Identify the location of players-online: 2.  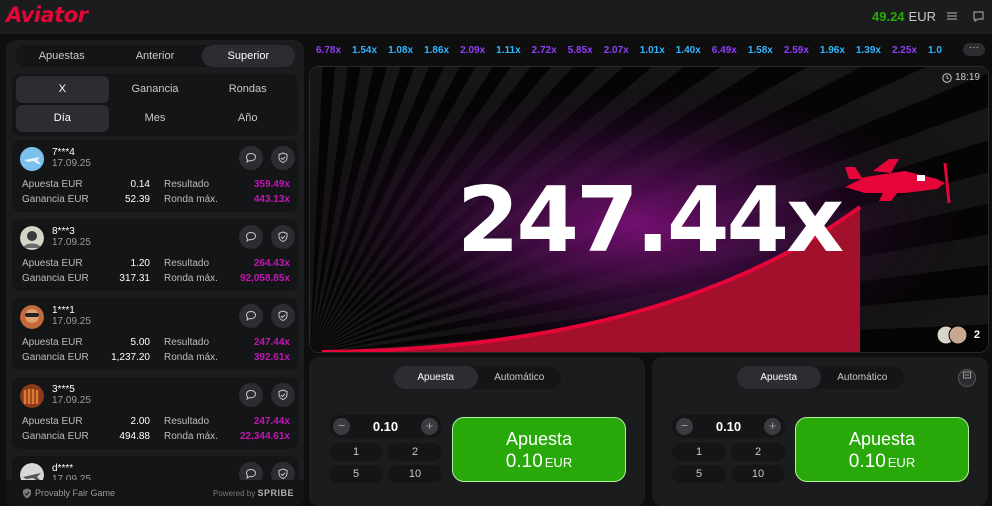
(958, 335).